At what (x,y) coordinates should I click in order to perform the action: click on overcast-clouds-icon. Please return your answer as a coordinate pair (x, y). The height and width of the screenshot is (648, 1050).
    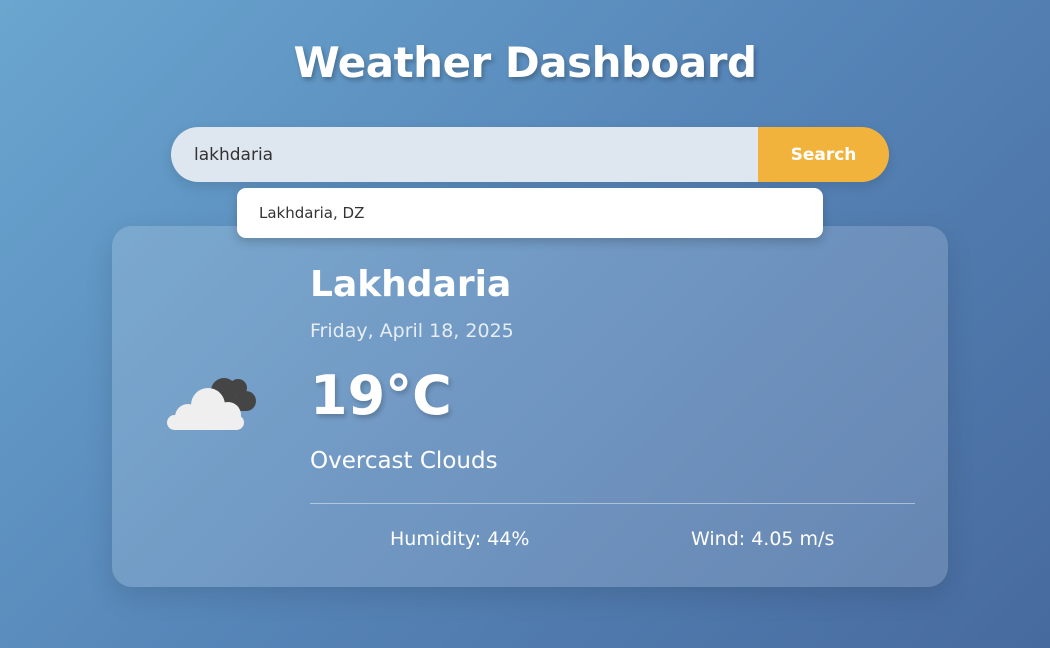
    Looking at the image, I should click on (211, 404).